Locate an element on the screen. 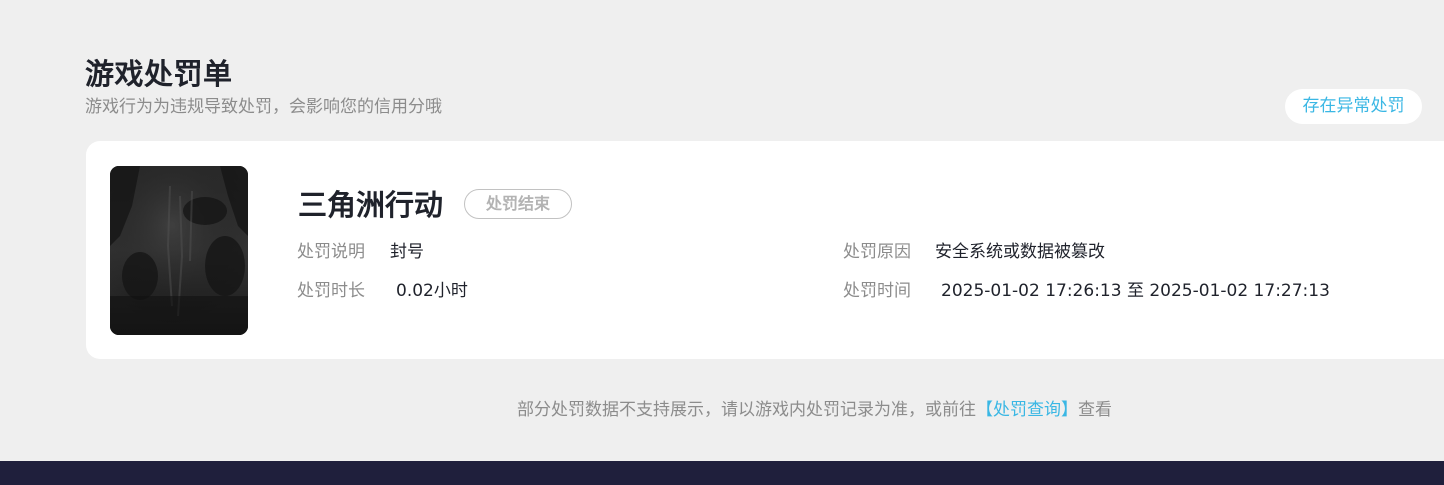  reason-value: 安全系统或数据被篡改 is located at coordinates (1020, 252).